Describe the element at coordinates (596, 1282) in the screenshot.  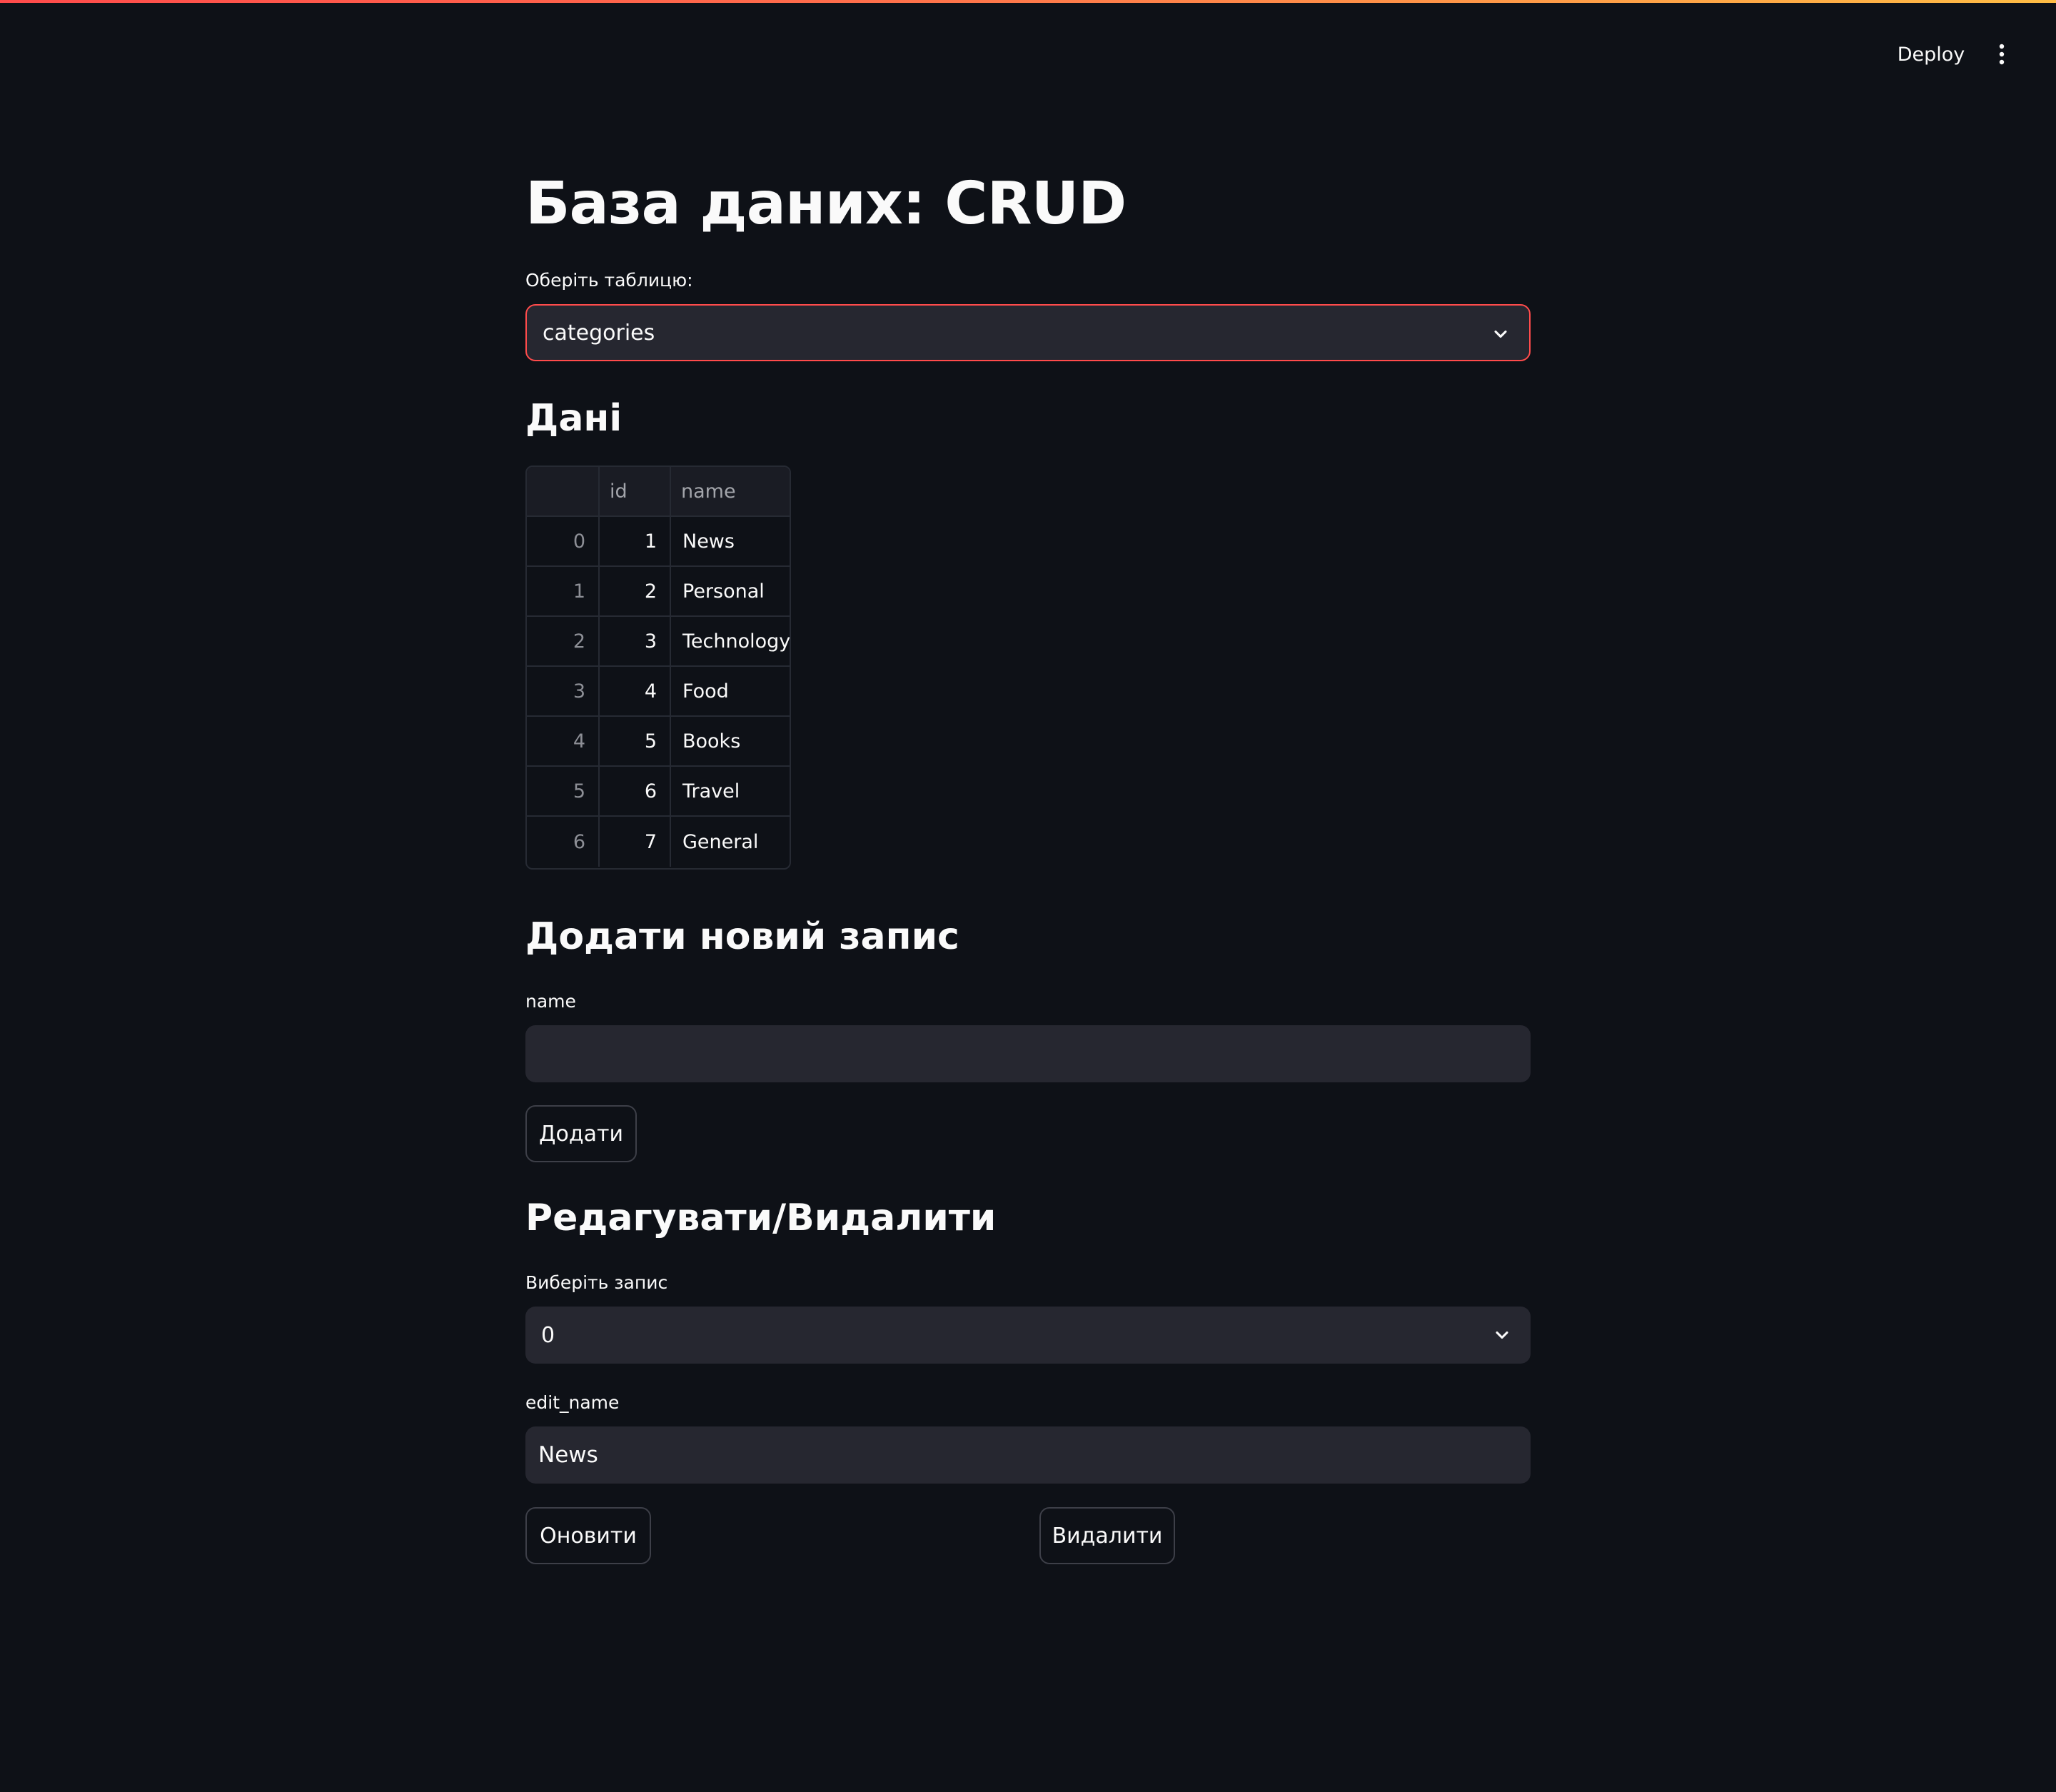
I see `record-select-label: Виберіть запис` at that location.